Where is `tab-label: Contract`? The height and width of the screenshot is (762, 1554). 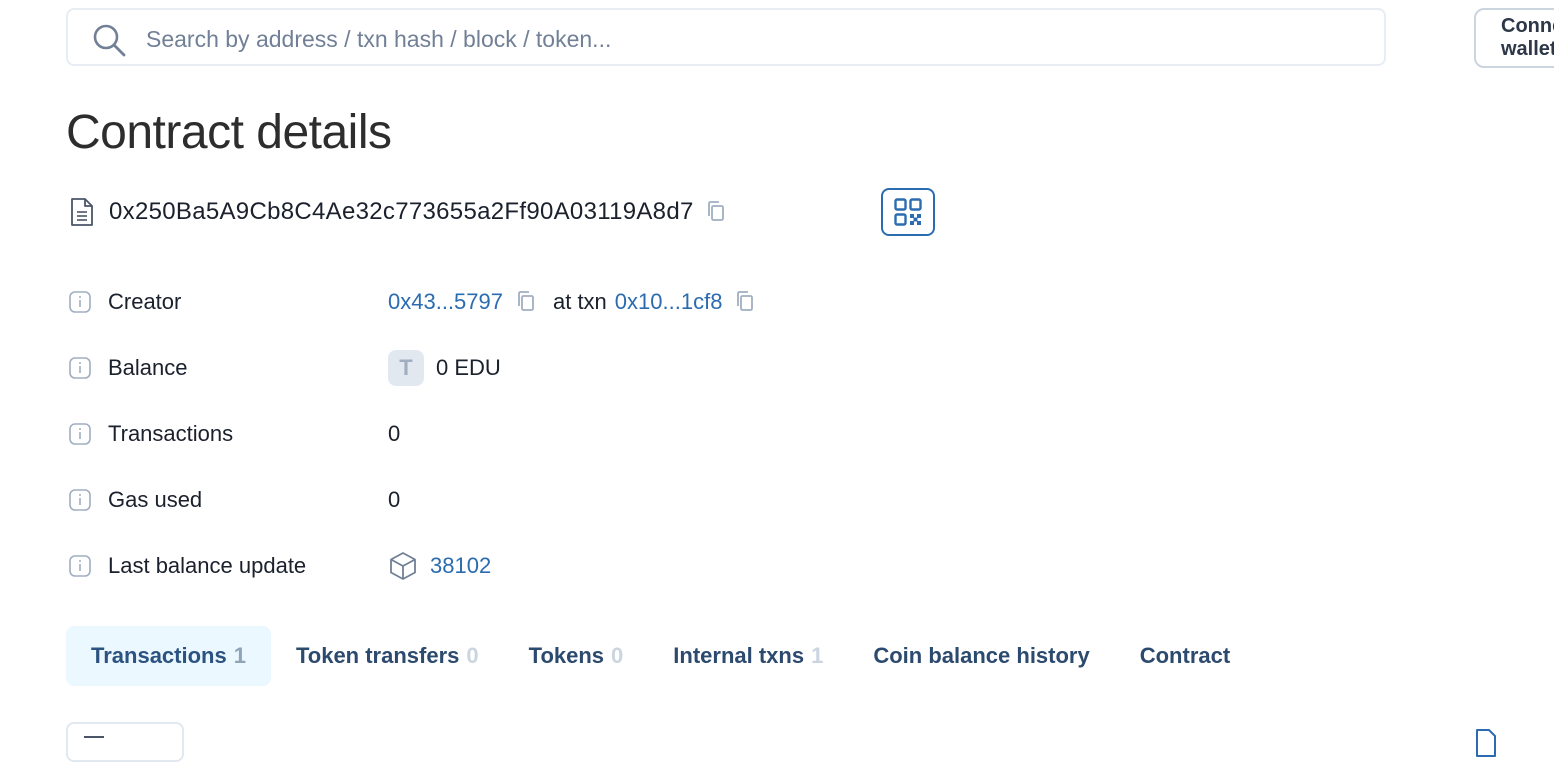 tab-label: Contract is located at coordinates (1185, 655).